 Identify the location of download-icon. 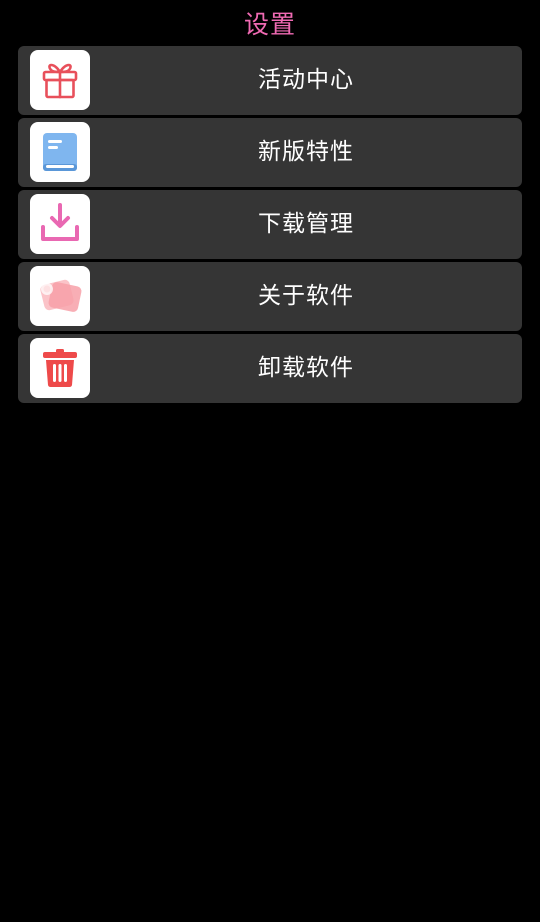
(60, 224).